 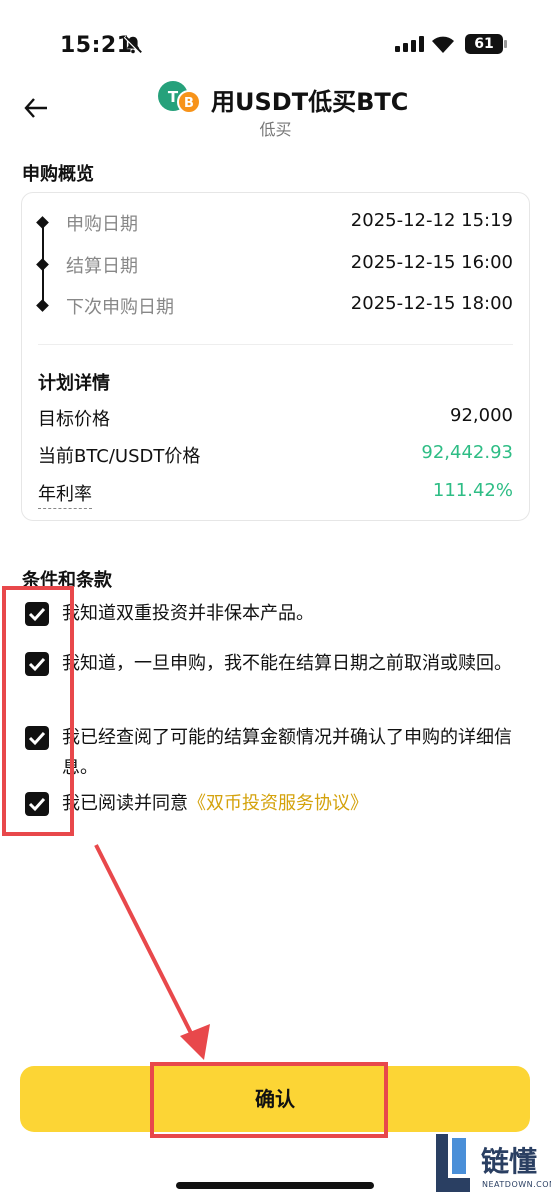 I want to click on settlement-date-value: 2025-12-15 16:00, so click(x=431, y=262).